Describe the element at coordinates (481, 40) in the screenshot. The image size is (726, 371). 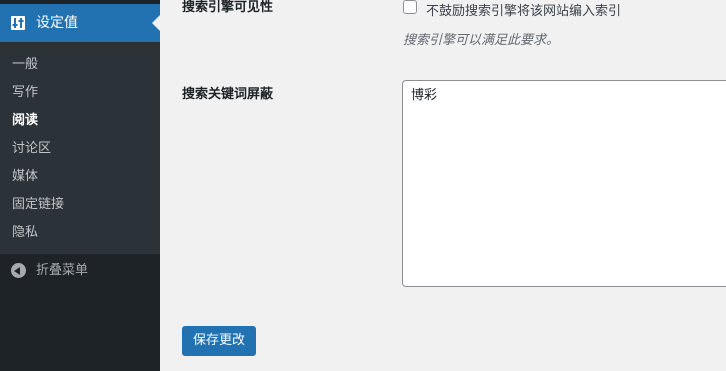
I see `search-visibility-description: 搜索引擎可以满足此要求。` at that location.